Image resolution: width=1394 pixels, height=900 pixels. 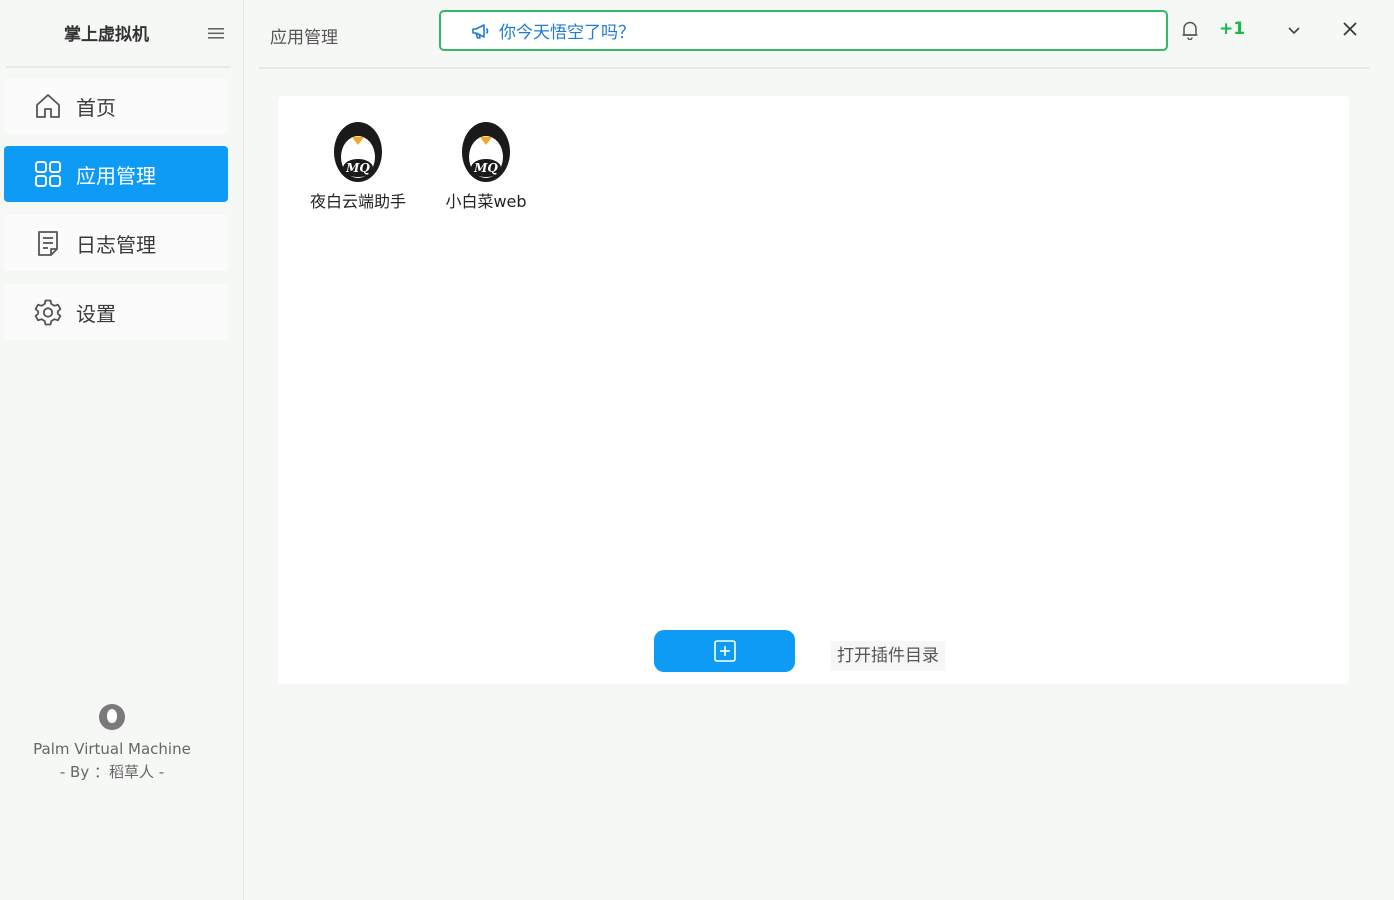 I want to click on sidebar-item-label: 设置, so click(x=96, y=313).